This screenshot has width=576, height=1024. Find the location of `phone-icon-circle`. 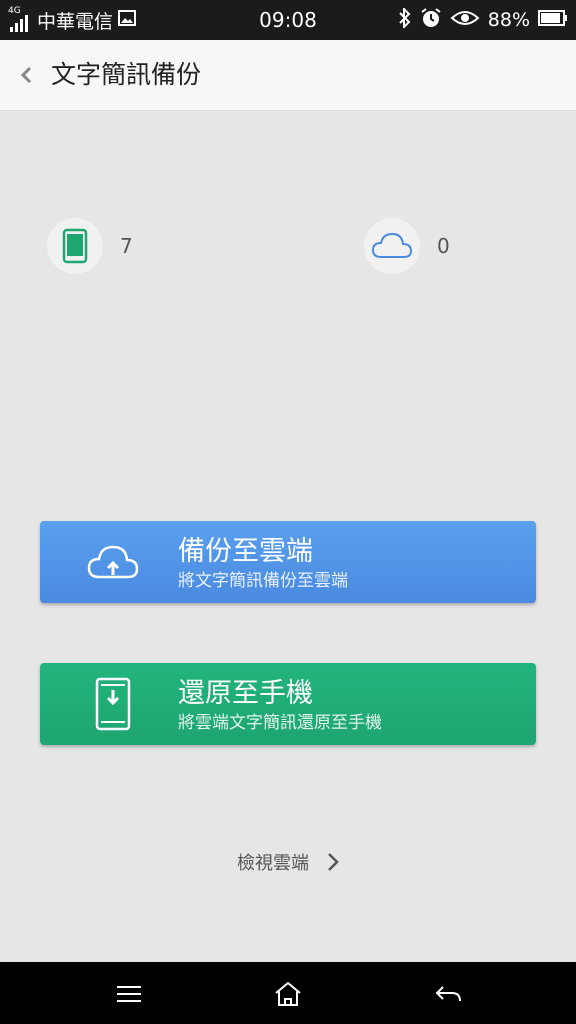

phone-icon-circle is located at coordinates (75, 246).